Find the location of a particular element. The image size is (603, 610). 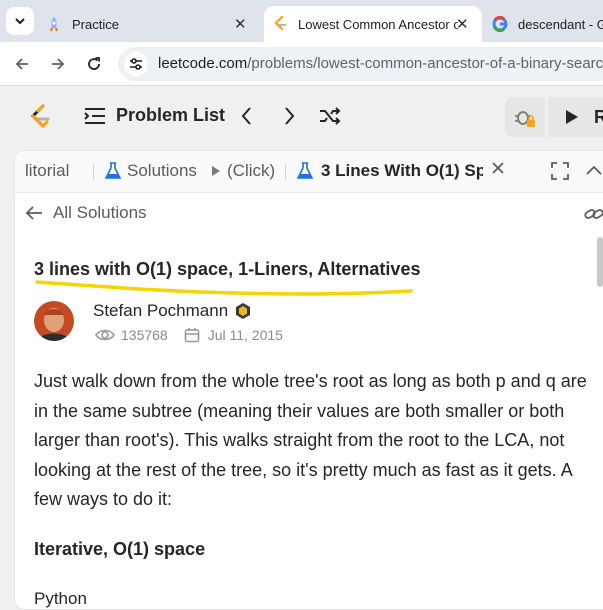

tab-current-solution: 3 Lines With O(1) Sp is located at coordinates (390, 171).